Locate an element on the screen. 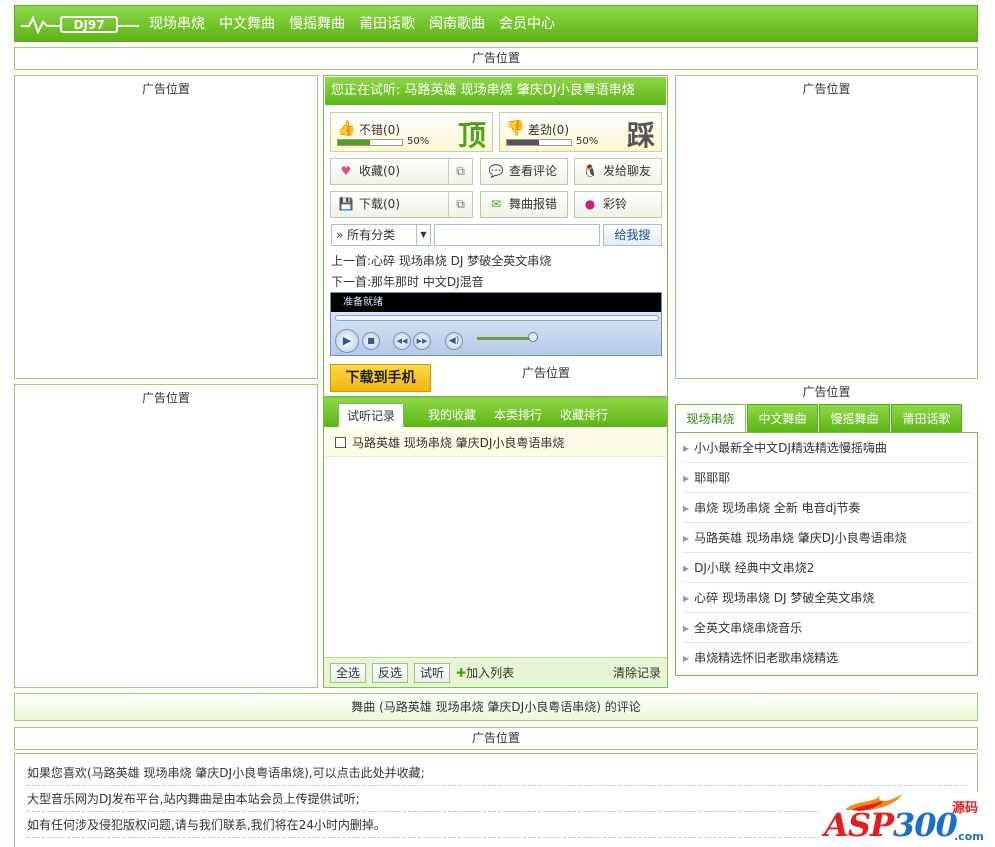  list-item: ▶ 小小最新全中文DJ精选精选慢摇嗨曲 is located at coordinates (827, 448).